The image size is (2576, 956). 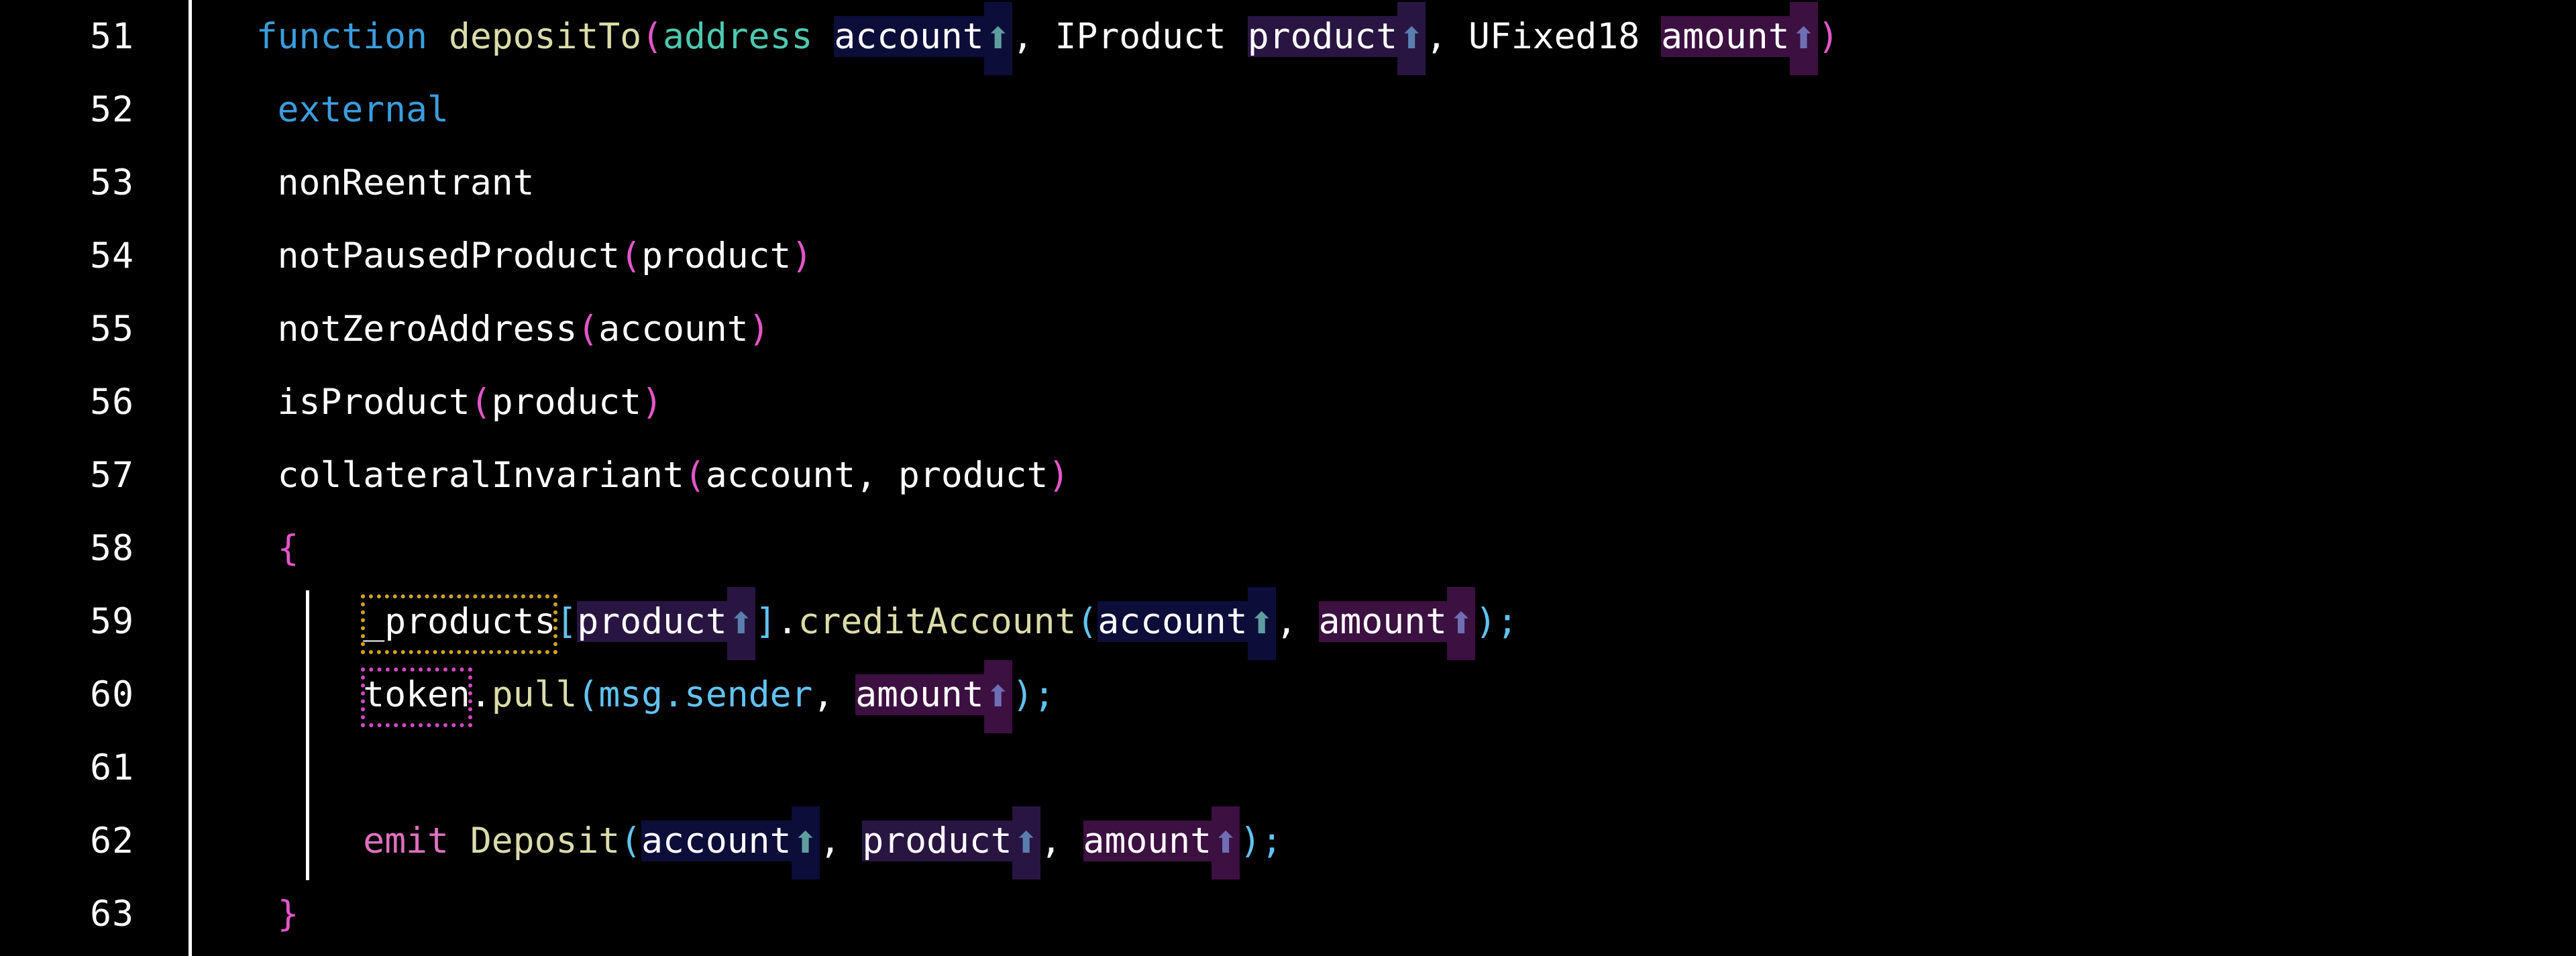 What do you see at coordinates (112, 330) in the screenshot?
I see `line-number: 55` at bounding box center [112, 330].